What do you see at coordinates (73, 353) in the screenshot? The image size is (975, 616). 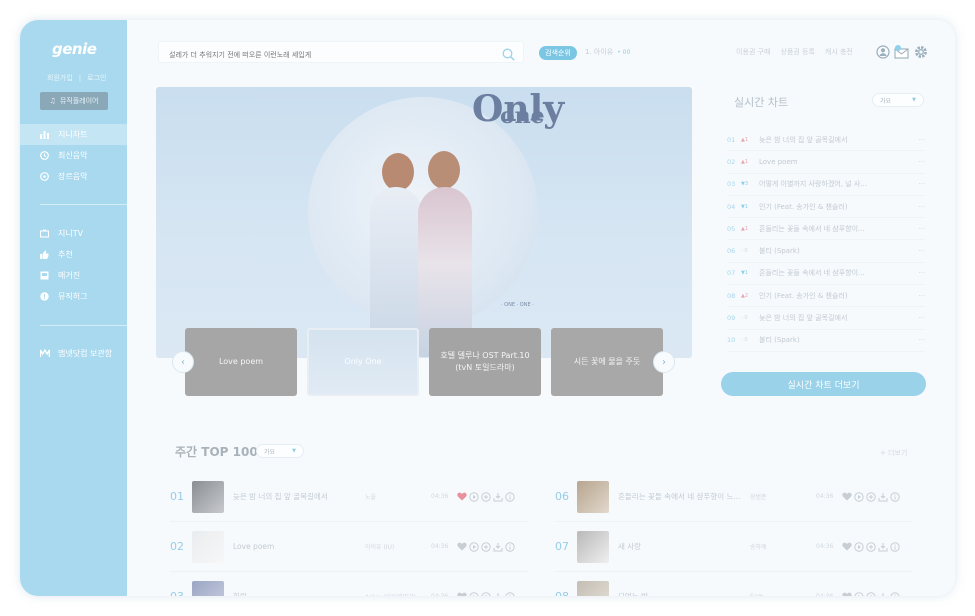 I see `sidebar-item-melon-storage: 맴넷닷컴 보관함` at bounding box center [73, 353].